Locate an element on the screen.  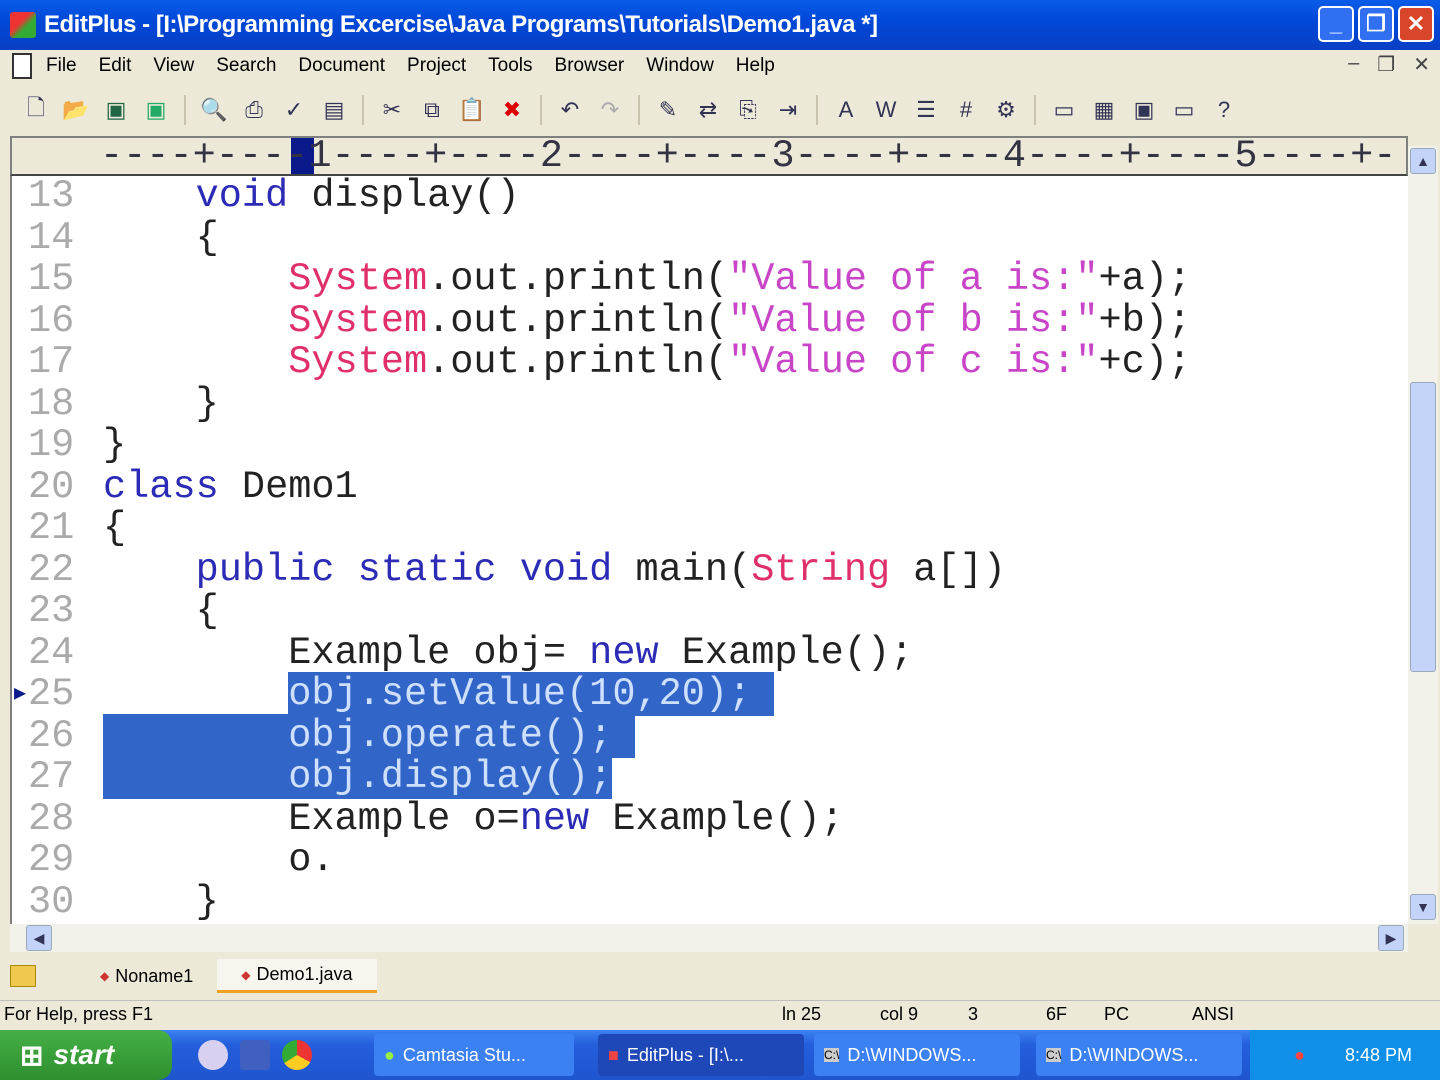
code-line: 29 o. is located at coordinates (710, 860).